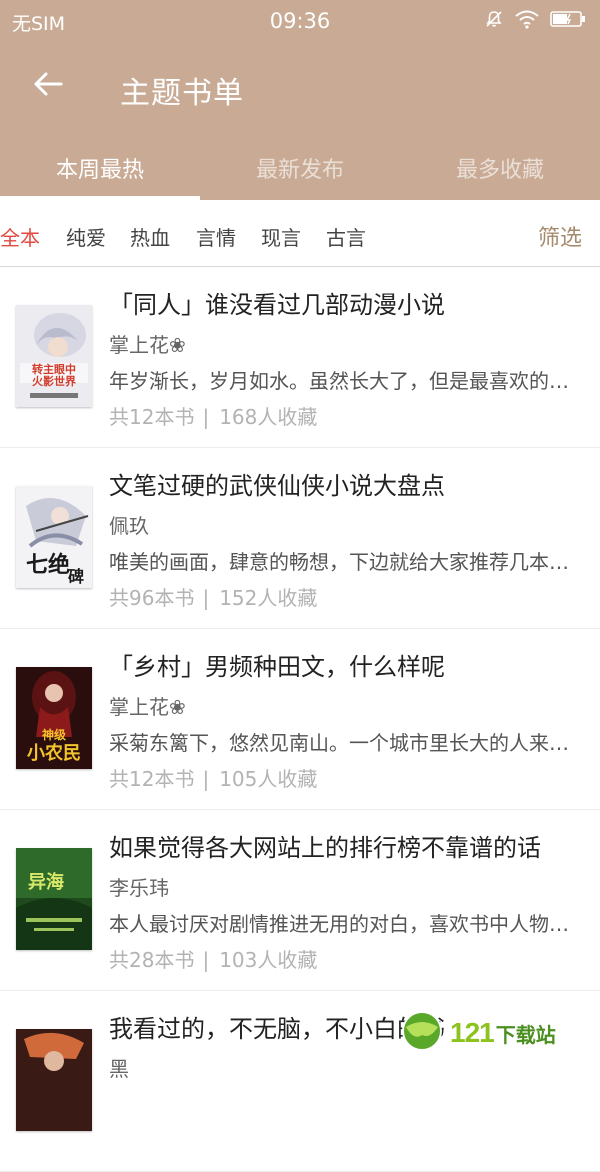 Image resolution: width=600 pixels, height=1172 pixels. What do you see at coordinates (344, 924) in the screenshot?
I see `booklist-description: 本人最讨厌对剧情推进无用的对白，喜欢书中人物的成长` at bounding box center [344, 924].